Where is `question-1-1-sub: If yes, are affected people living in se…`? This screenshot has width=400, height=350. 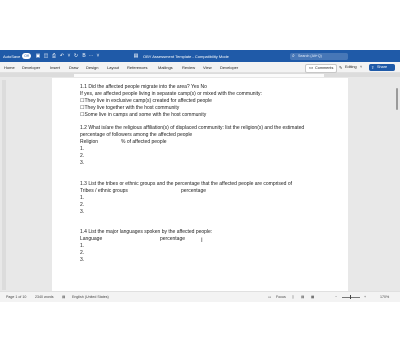
question-1-1-sub: If yes, are affected people living in se… is located at coordinates (171, 94).